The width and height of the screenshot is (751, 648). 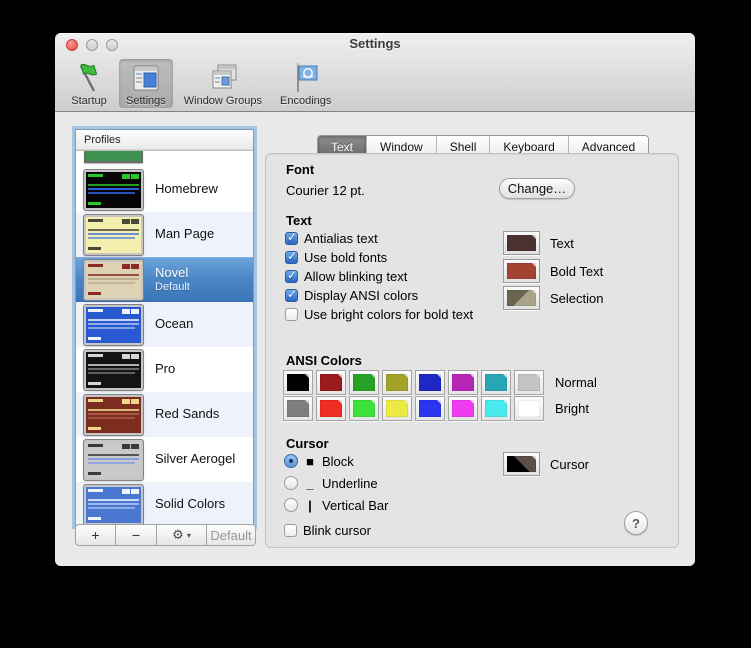 What do you see at coordinates (430, 408) in the screenshot?
I see `ansi-well-bright-blue` at bounding box center [430, 408].